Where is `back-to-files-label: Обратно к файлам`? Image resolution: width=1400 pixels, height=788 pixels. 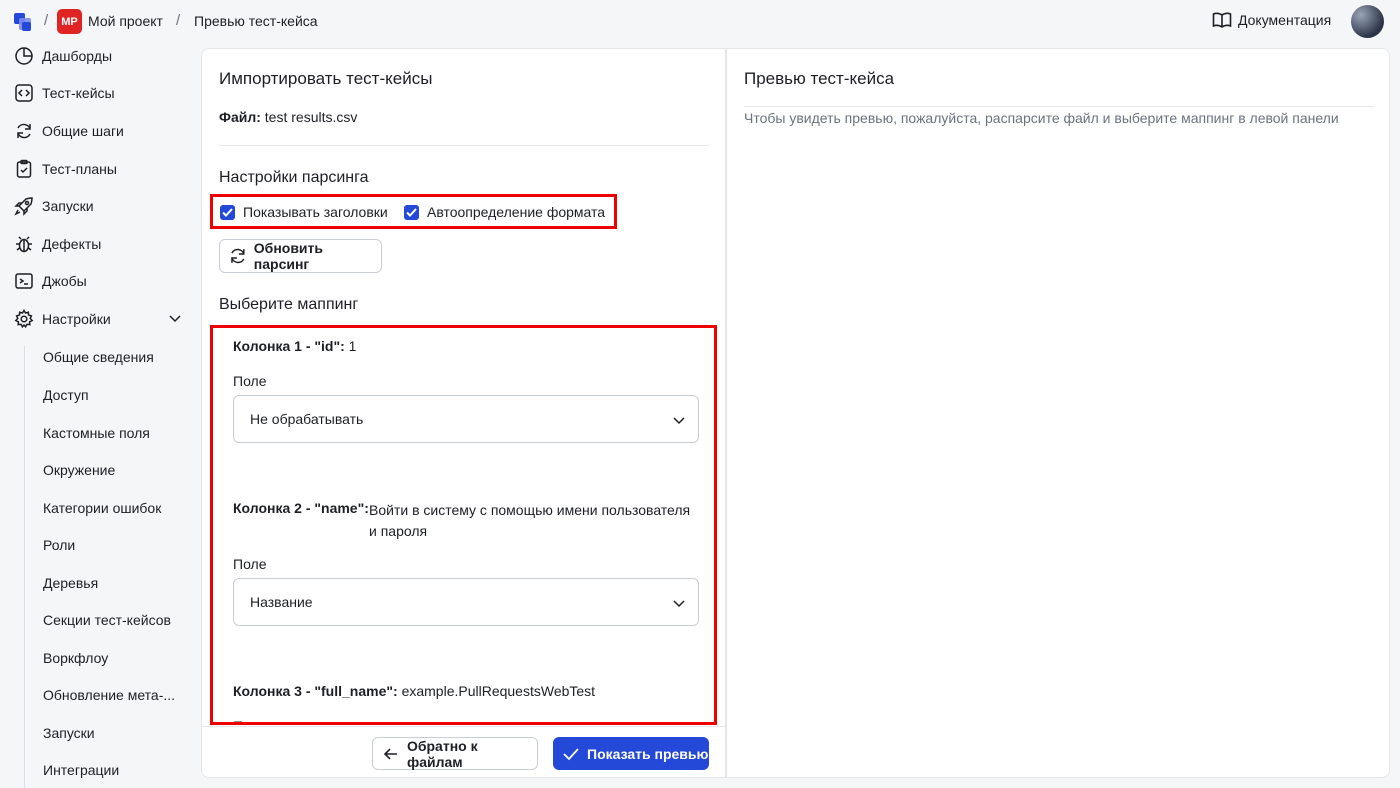 back-to-files-label: Обратно к файлам is located at coordinates (442, 753).